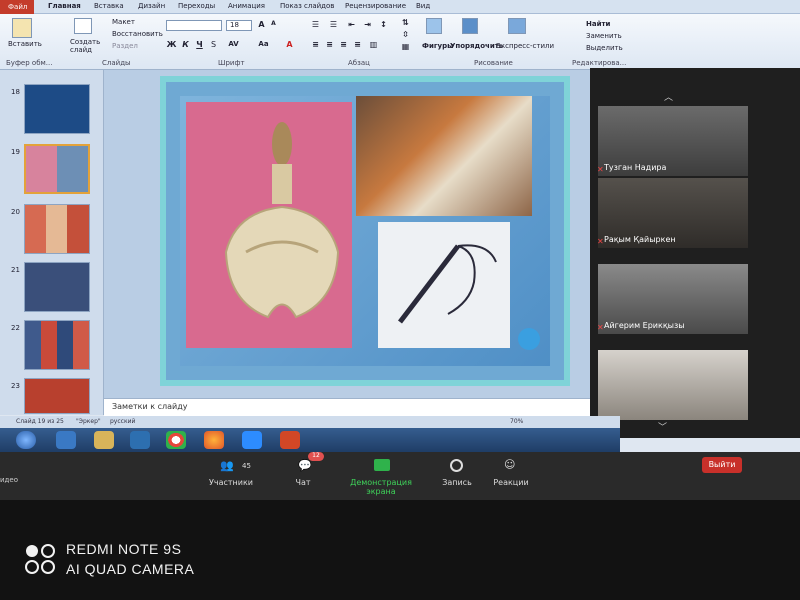 This screenshot has height=600, width=800. What do you see at coordinates (347, 407) in the screenshot?
I see `slide-notes: Заметки к слайду` at bounding box center [347, 407].